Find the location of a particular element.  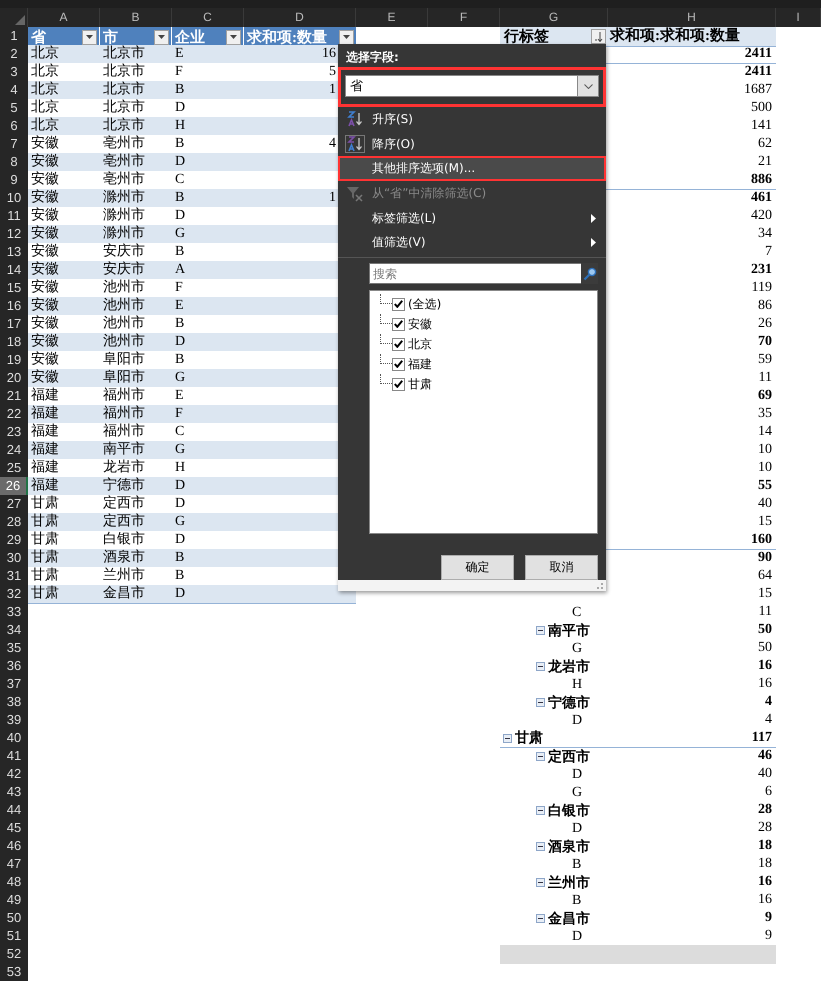

row-header: 40 is located at coordinates (14, 738).